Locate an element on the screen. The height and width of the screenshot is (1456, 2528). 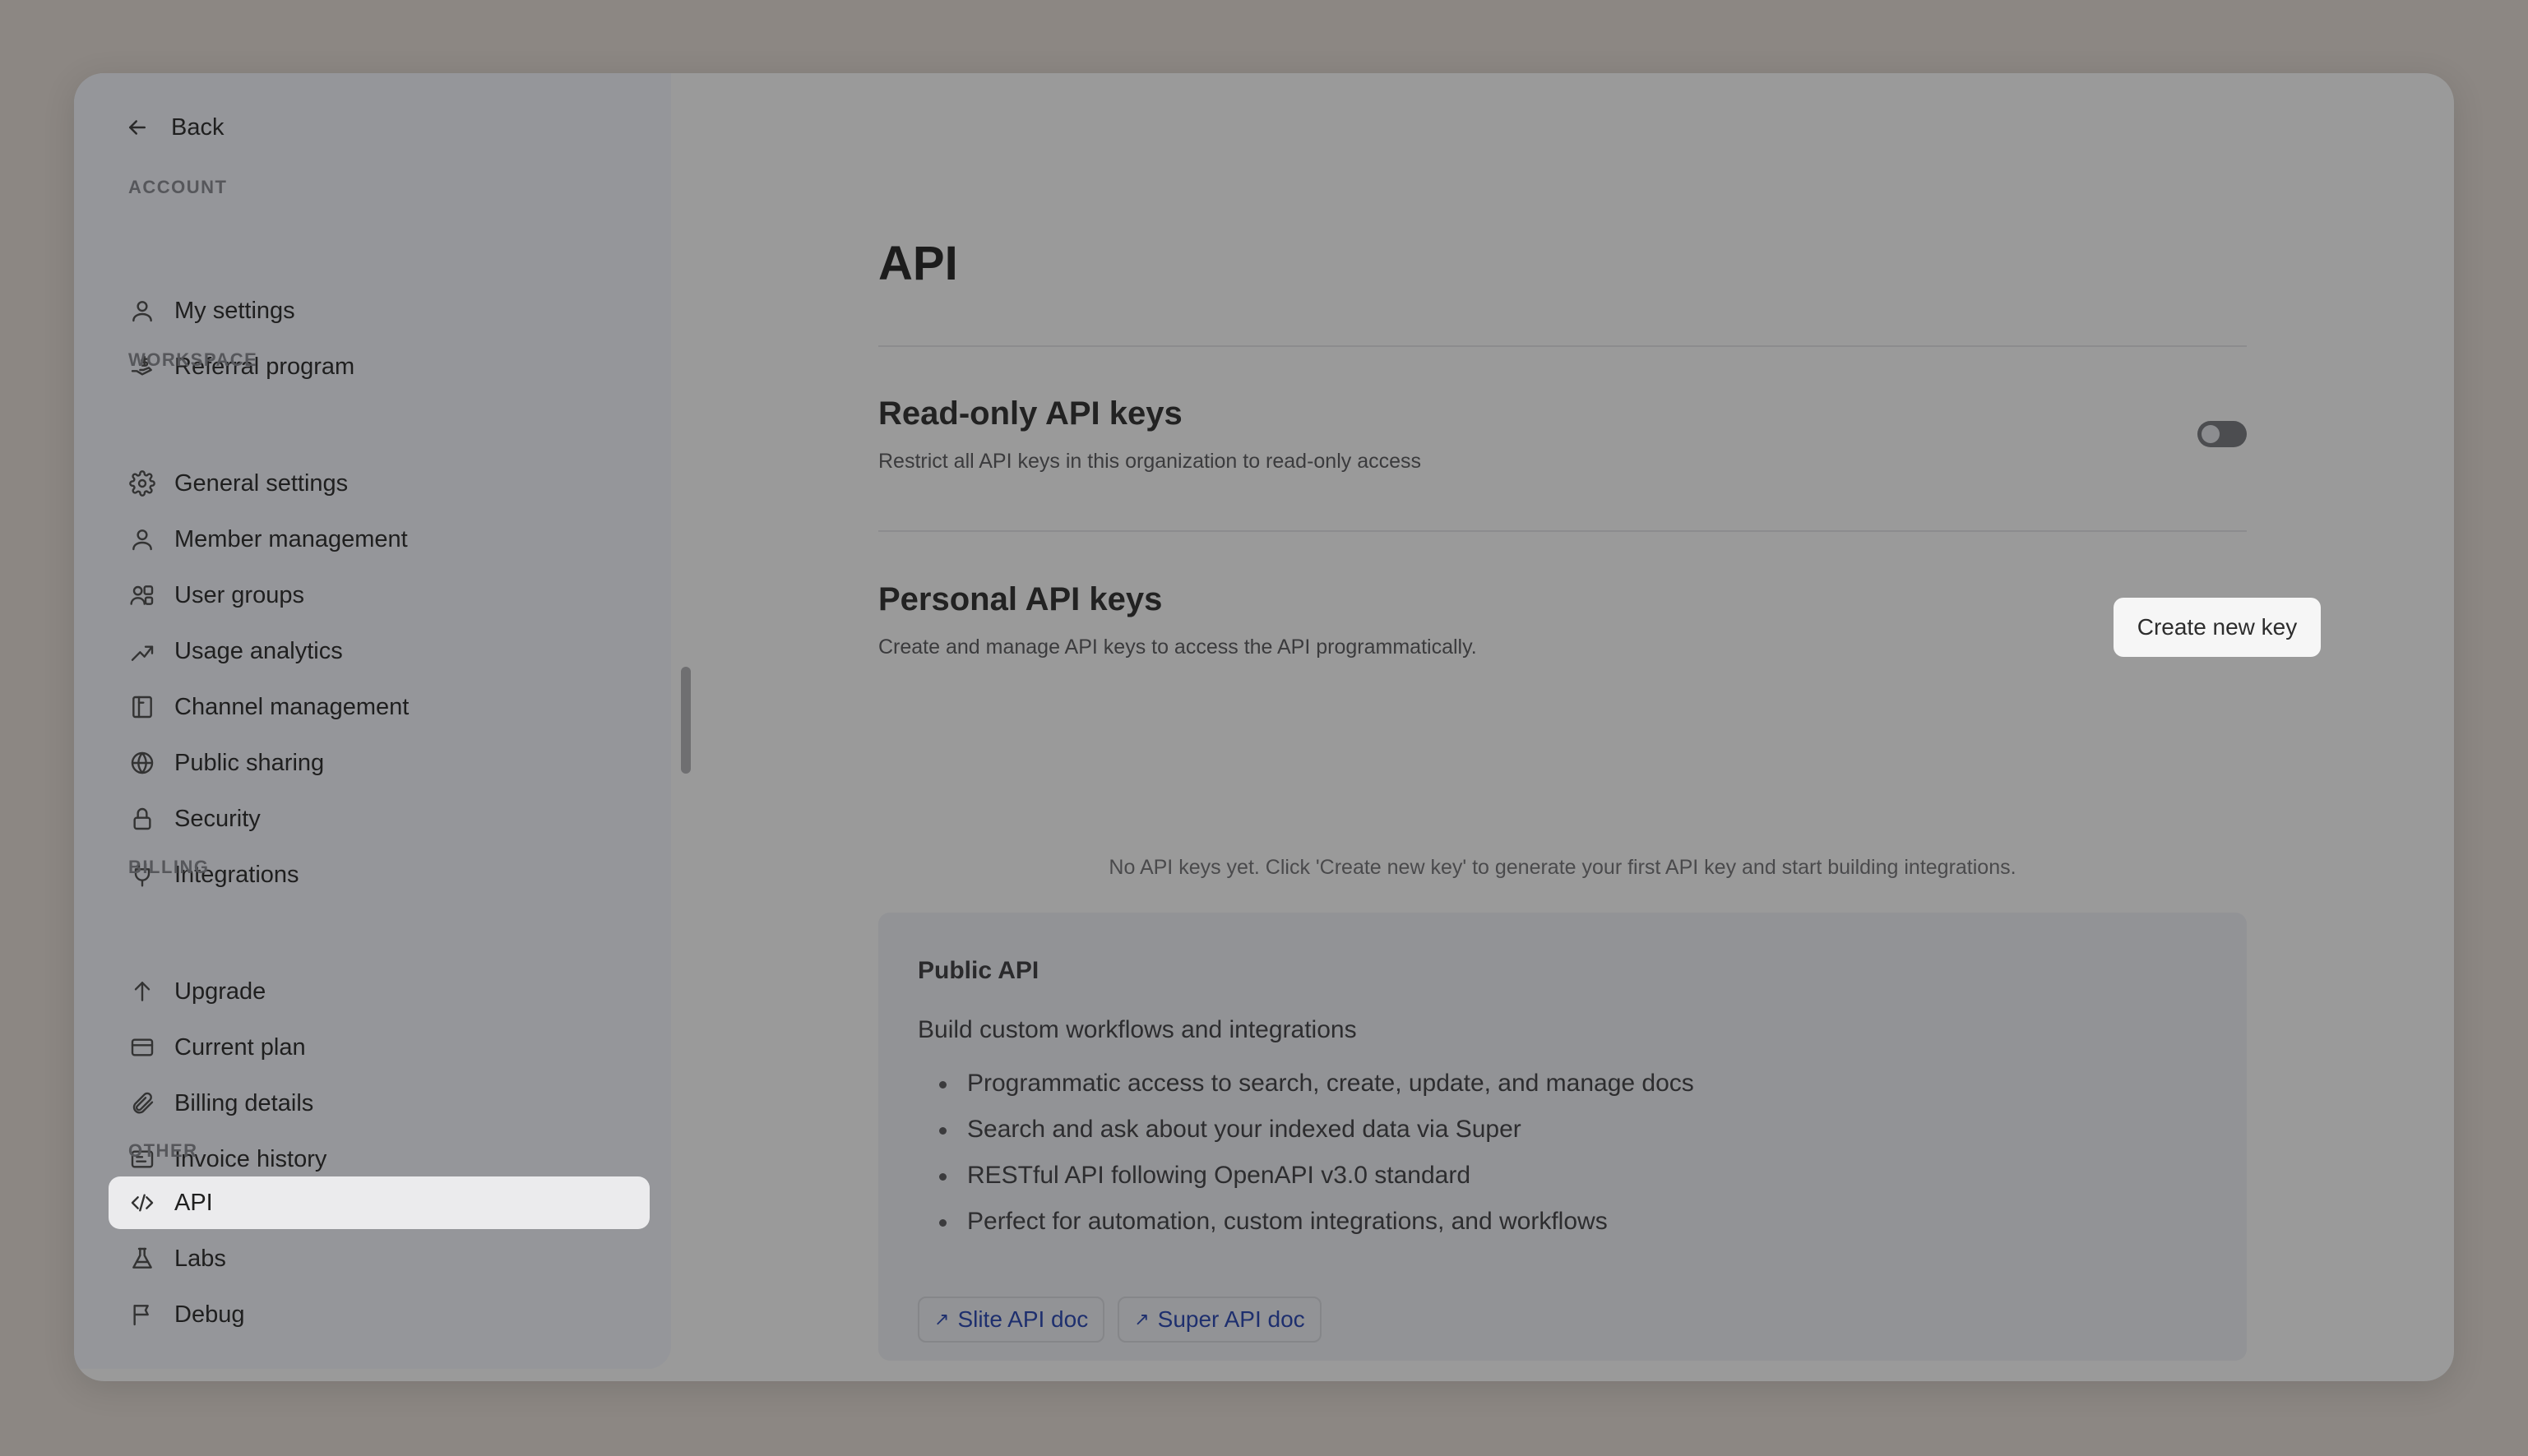
sidebar-item-user-groups: User groups is located at coordinates (379, 595).